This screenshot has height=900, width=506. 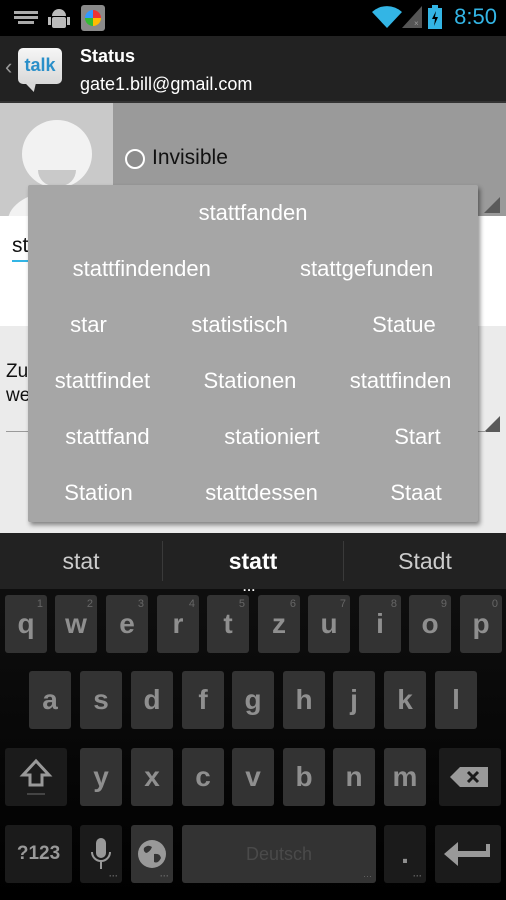 What do you see at coordinates (329, 624) in the screenshot?
I see `key-u: 7u` at bounding box center [329, 624].